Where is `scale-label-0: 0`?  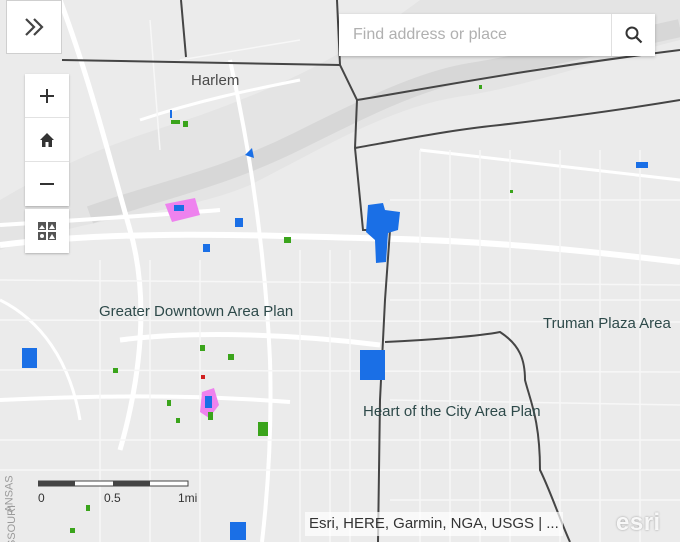 scale-label-0: 0 is located at coordinates (41, 498).